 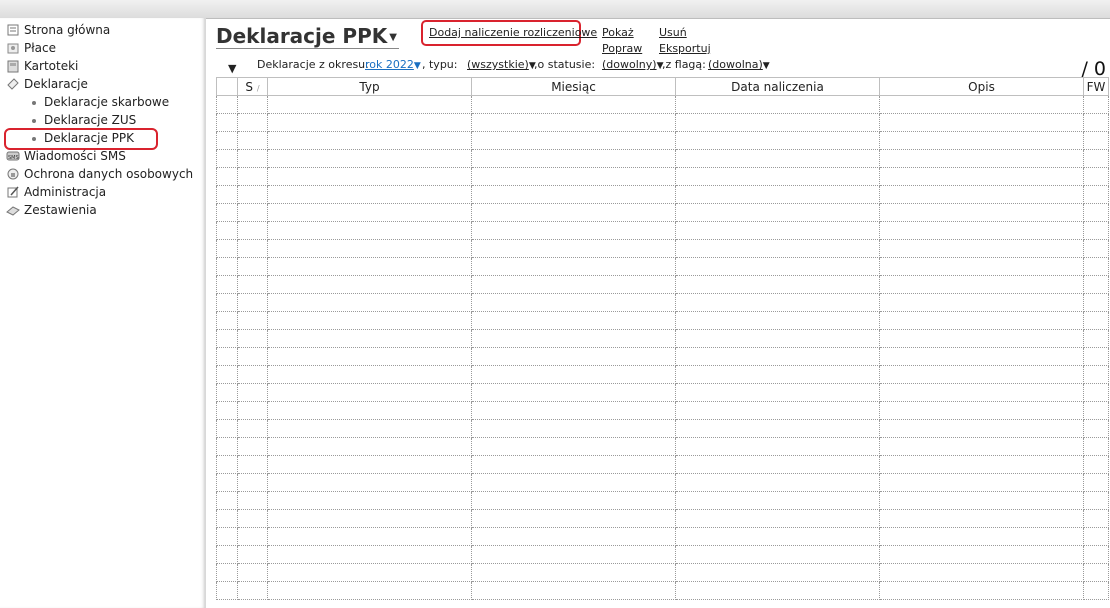 What do you see at coordinates (58, 30) in the screenshot?
I see `sidebar-item-home: Strona główna` at bounding box center [58, 30].